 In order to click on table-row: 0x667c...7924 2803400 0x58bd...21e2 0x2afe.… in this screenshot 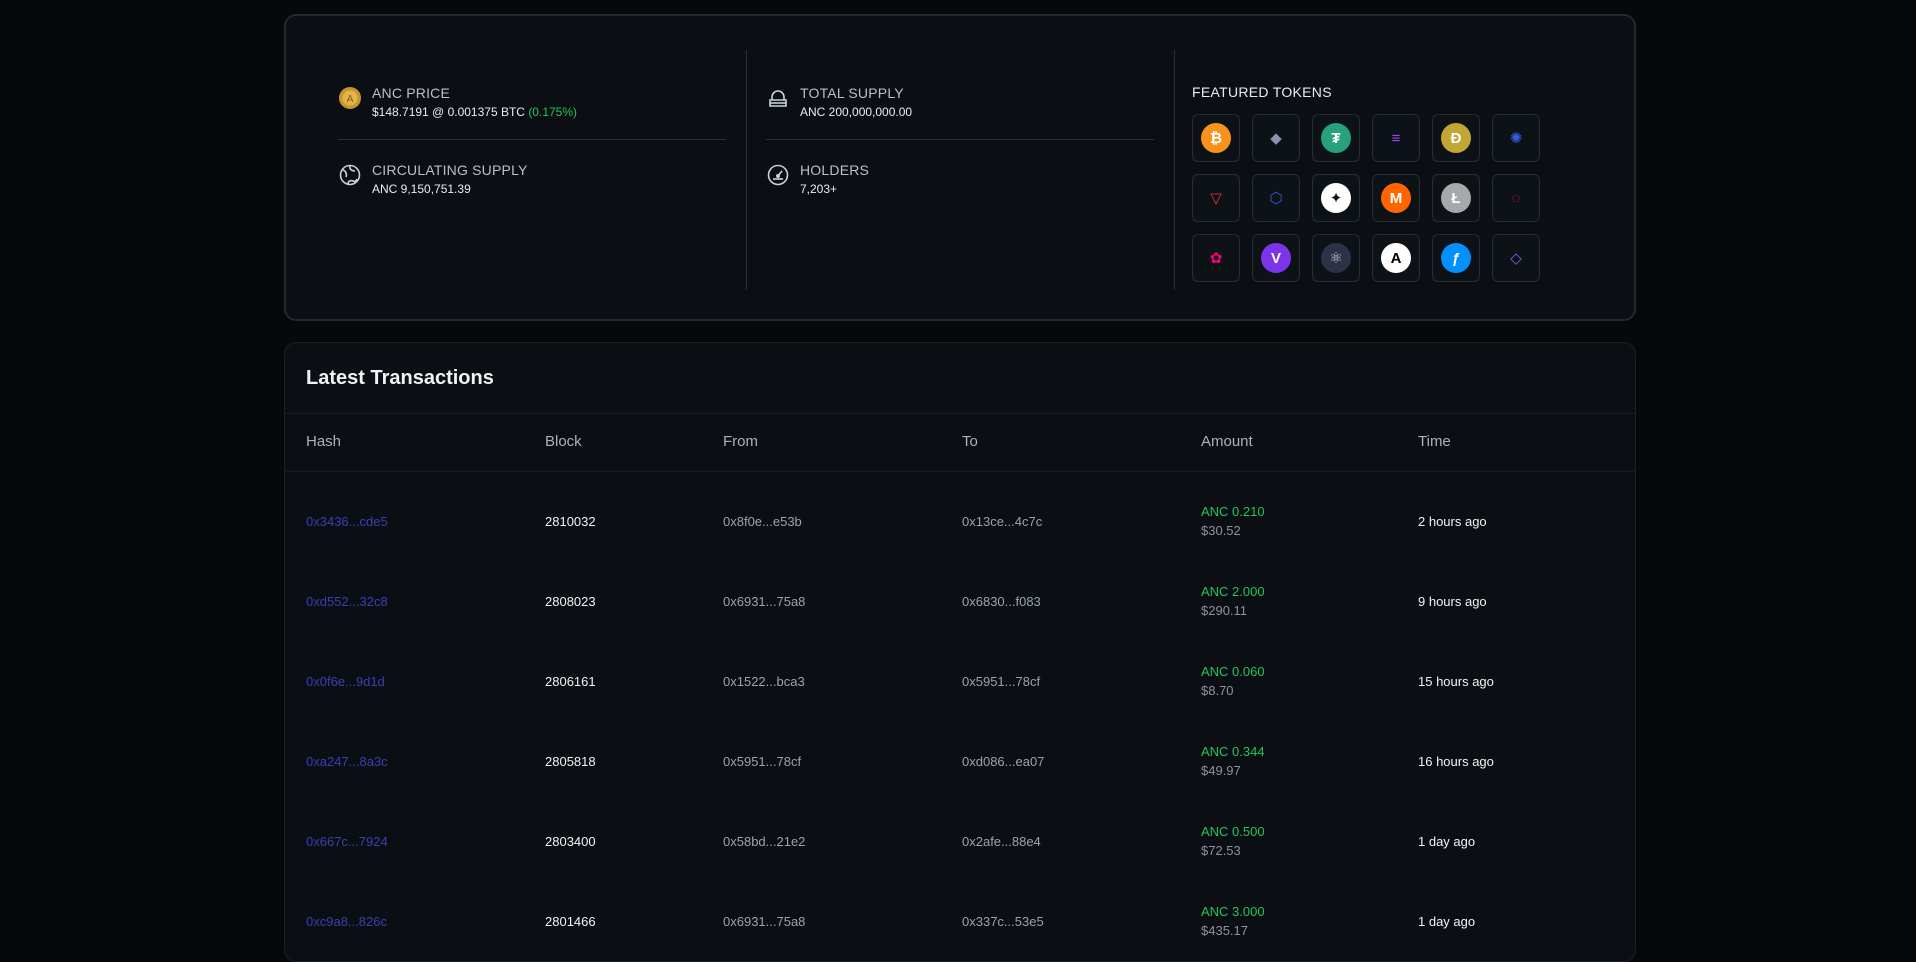, I will do `click(960, 853)`.